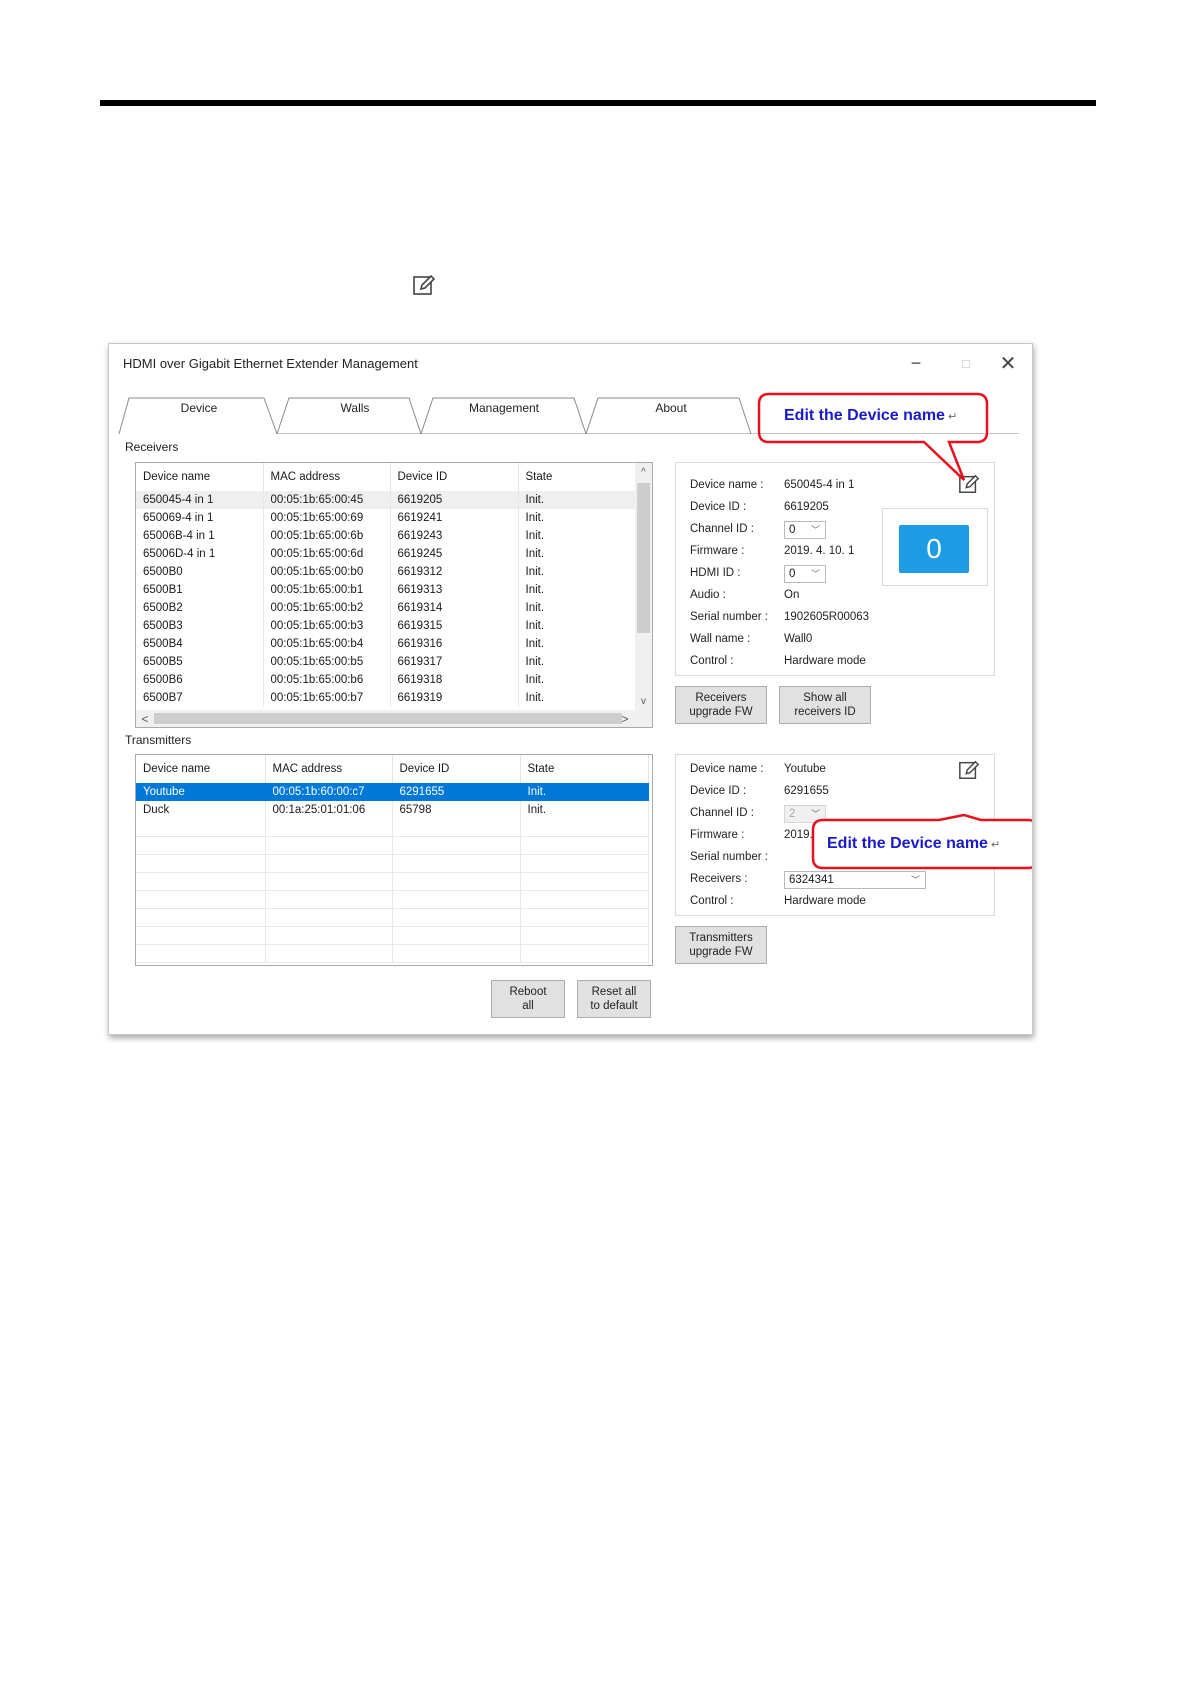  What do you see at coordinates (386, 572) in the screenshot?
I see `table-row: 6500B0 00:05:1b:65:00:b0 6619312 Init.` at bounding box center [386, 572].